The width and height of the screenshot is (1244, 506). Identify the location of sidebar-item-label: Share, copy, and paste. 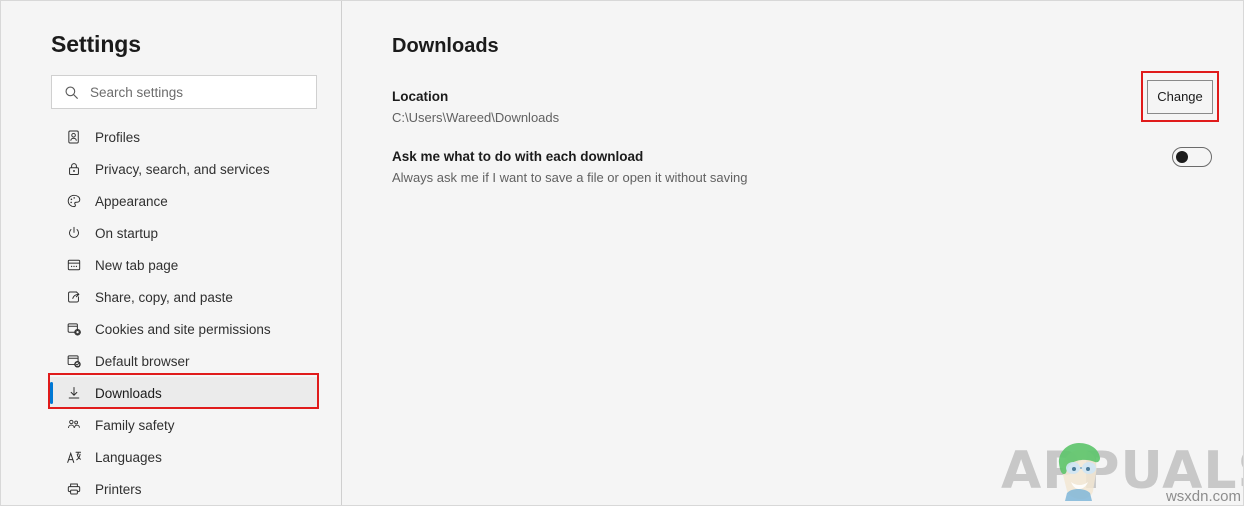
(164, 297).